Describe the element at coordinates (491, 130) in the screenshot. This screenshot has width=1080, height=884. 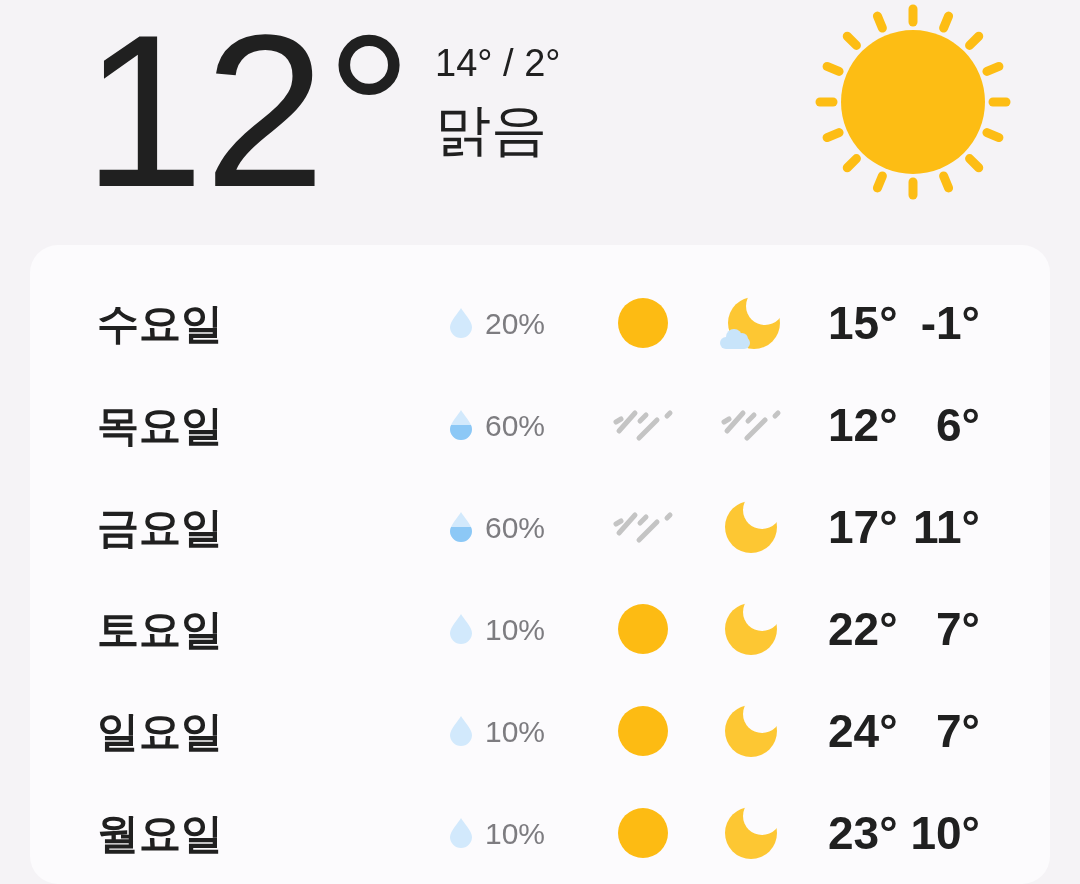
I see `weather-condition: 맑음` at that location.